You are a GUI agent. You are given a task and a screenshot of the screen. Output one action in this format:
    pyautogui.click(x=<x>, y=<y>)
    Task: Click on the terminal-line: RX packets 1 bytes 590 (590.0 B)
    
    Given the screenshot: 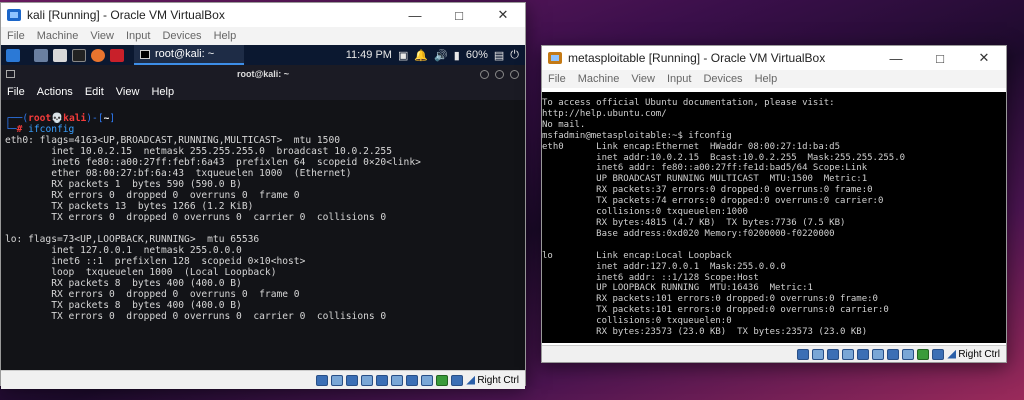 What is the action you would take?
    pyautogui.click(x=123, y=184)
    